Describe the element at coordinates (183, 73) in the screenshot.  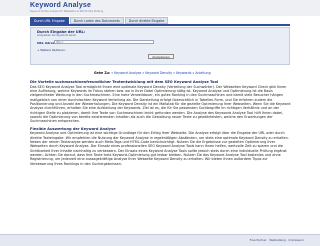
I see `goto-link-keywords: Keywords` at that location.